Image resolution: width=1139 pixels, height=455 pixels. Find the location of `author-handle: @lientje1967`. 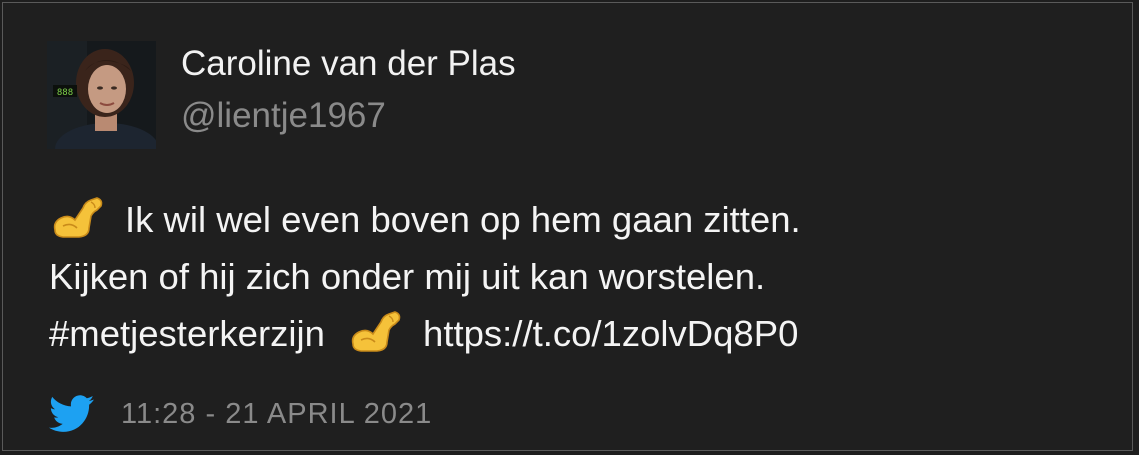

author-handle: @lientje1967 is located at coordinates (283, 116).